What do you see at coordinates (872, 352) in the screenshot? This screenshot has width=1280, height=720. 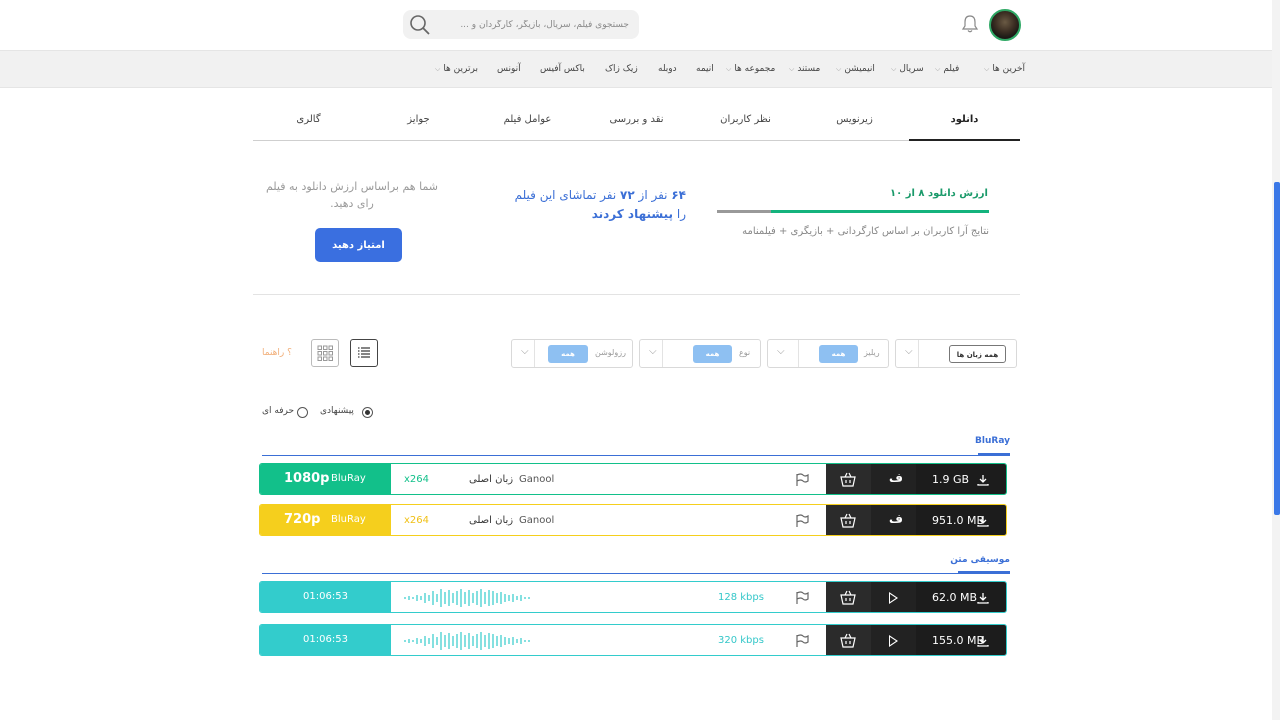 I see `filter-release-label: ریلیز` at bounding box center [872, 352].